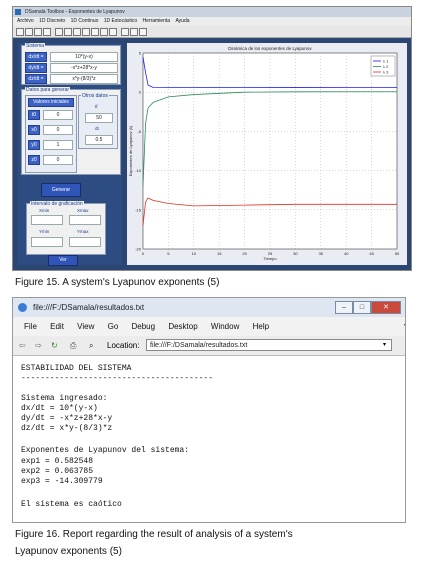  I want to click on menu-item-1d-estocastico: 1D Estocástico, so click(120, 21).